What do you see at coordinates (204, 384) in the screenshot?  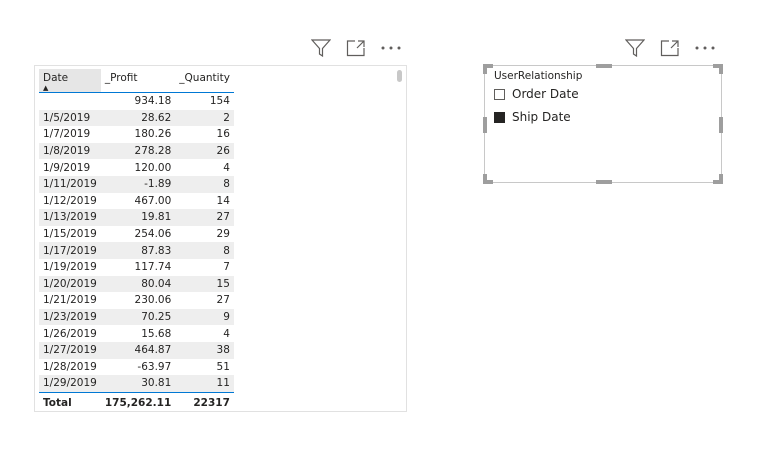 I see `cell-quantity: 11` at bounding box center [204, 384].